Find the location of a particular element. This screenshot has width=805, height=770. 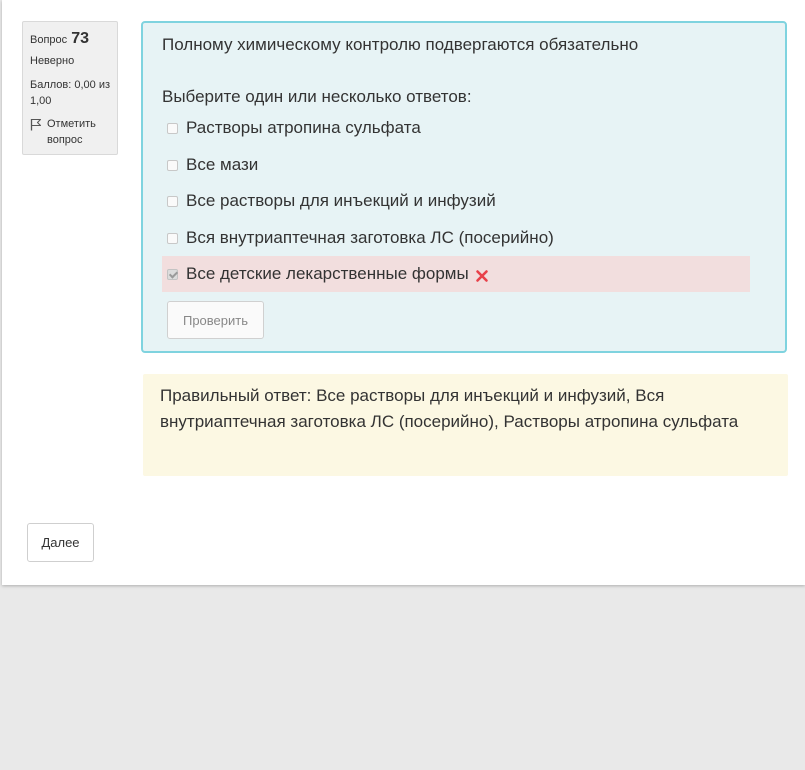

next-button: Далее is located at coordinates (60, 542).